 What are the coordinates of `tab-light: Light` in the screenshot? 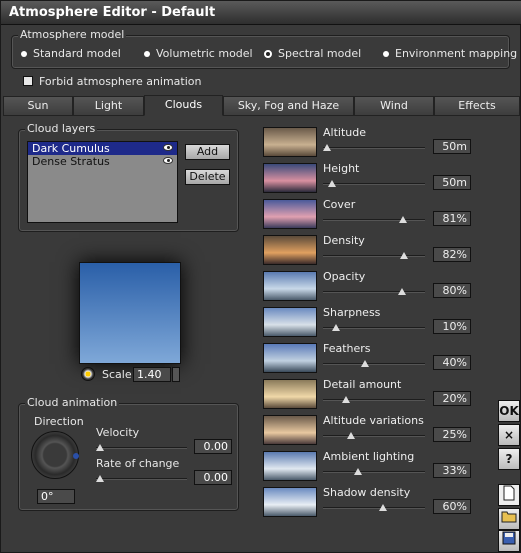 It's located at (108, 106).